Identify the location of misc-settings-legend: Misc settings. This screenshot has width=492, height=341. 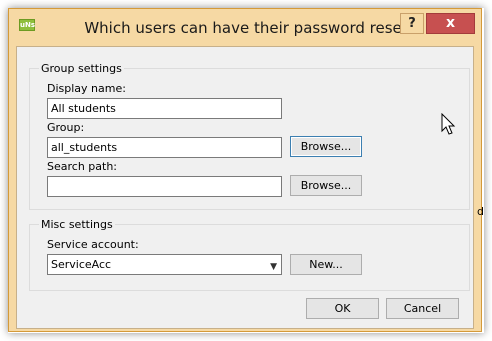
(77, 224).